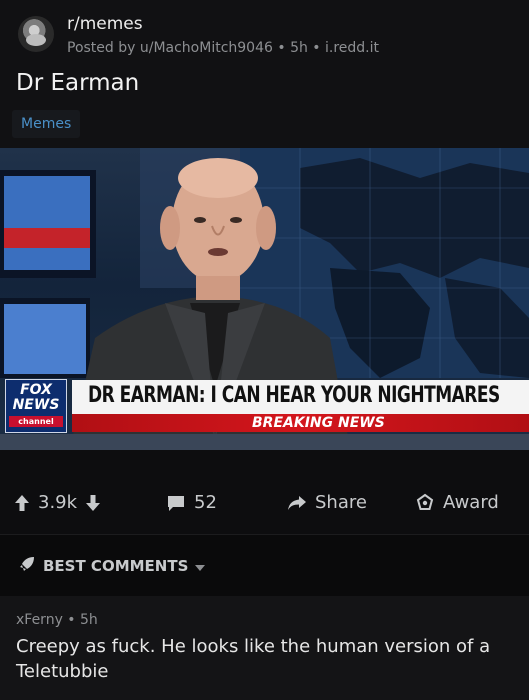 The image size is (529, 700). I want to click on breaking-news-bar: BREAKING NEWS, so click(300, 423).